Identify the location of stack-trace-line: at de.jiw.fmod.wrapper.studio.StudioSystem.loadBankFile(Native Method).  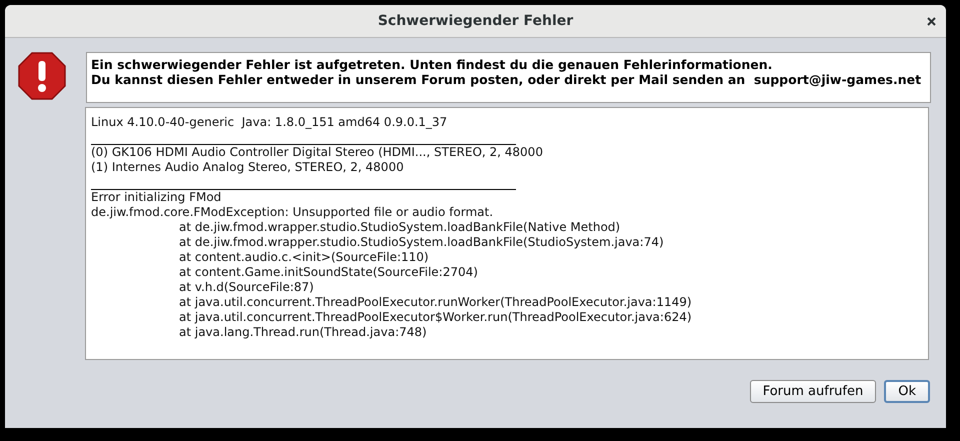
(399, 227).